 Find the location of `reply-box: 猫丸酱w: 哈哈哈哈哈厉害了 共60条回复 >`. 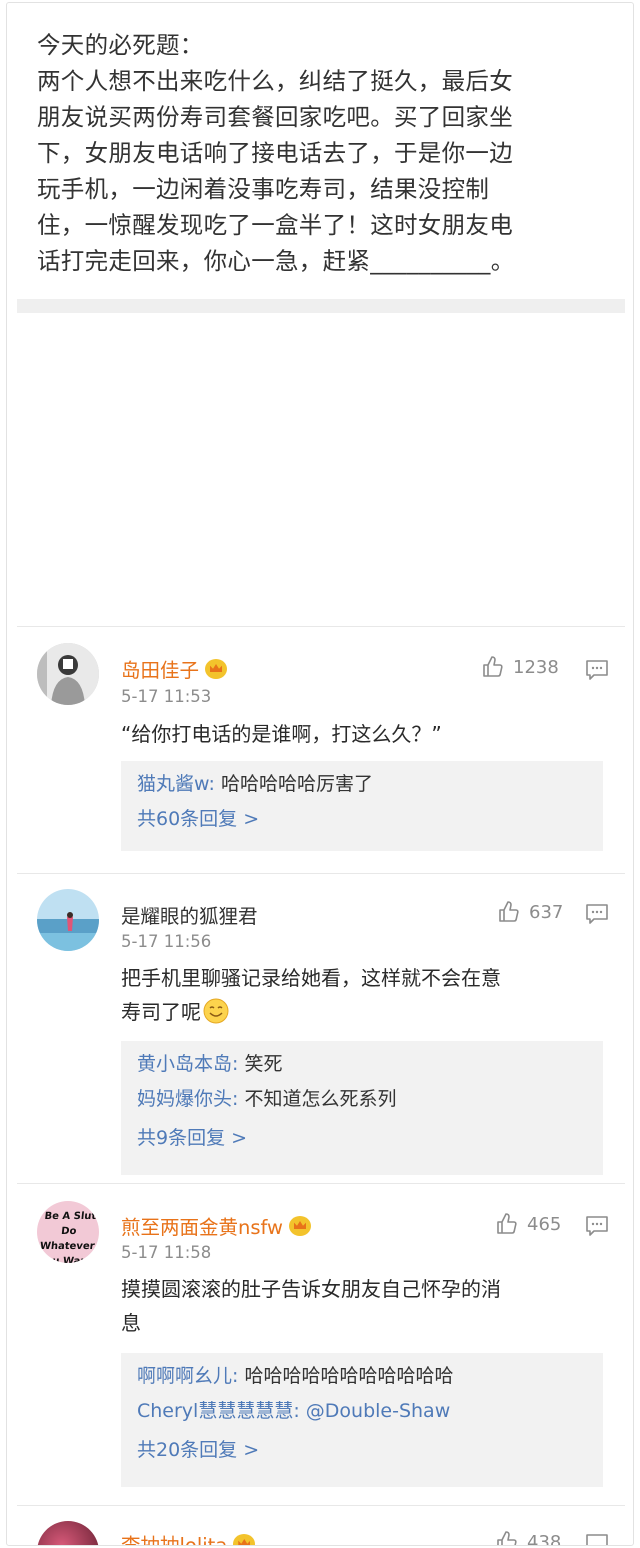

reply-box: 猫丸酱w: 哈哈哈哈哈厉害了 共60条回复 > is located at coordinates (362, 806).